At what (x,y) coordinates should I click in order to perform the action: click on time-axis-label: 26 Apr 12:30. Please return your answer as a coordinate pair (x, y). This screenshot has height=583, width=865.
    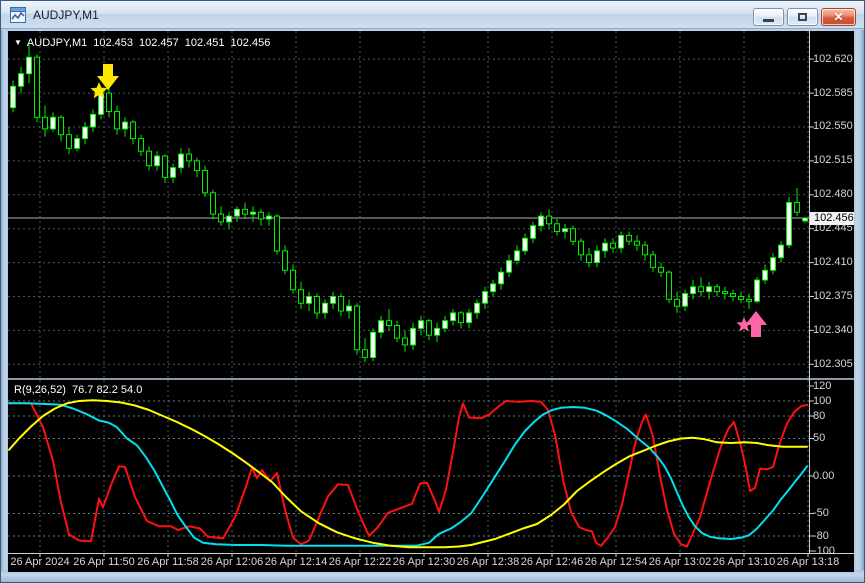
    Looking at the image, I should click on (424, 562).